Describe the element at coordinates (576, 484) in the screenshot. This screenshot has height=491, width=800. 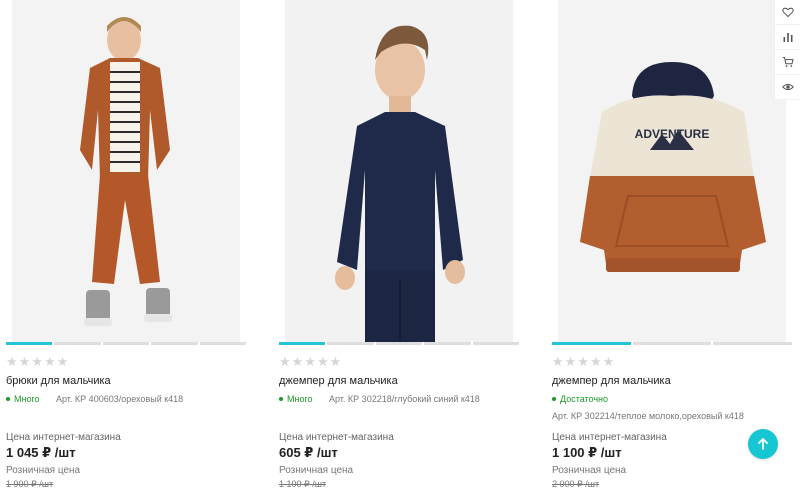
I see `retail-price: 2 000 ₽ /шт` at that location.